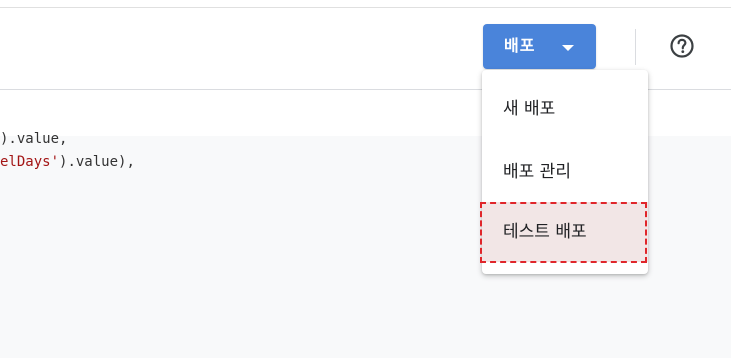 Image resolution: width=731 pixels, height=358 pixels. Describe the element at coordinates (520, 45) in the screenshot. I see `deploy-button-label: 배포` at that location.